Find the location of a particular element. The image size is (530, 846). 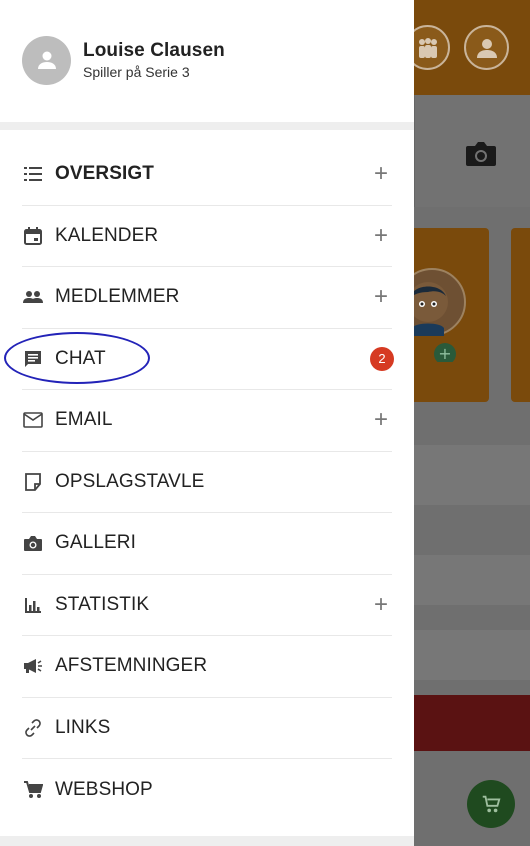

menu-item-oversigt: OVERSIGT + is located at coordinates (207, 175).